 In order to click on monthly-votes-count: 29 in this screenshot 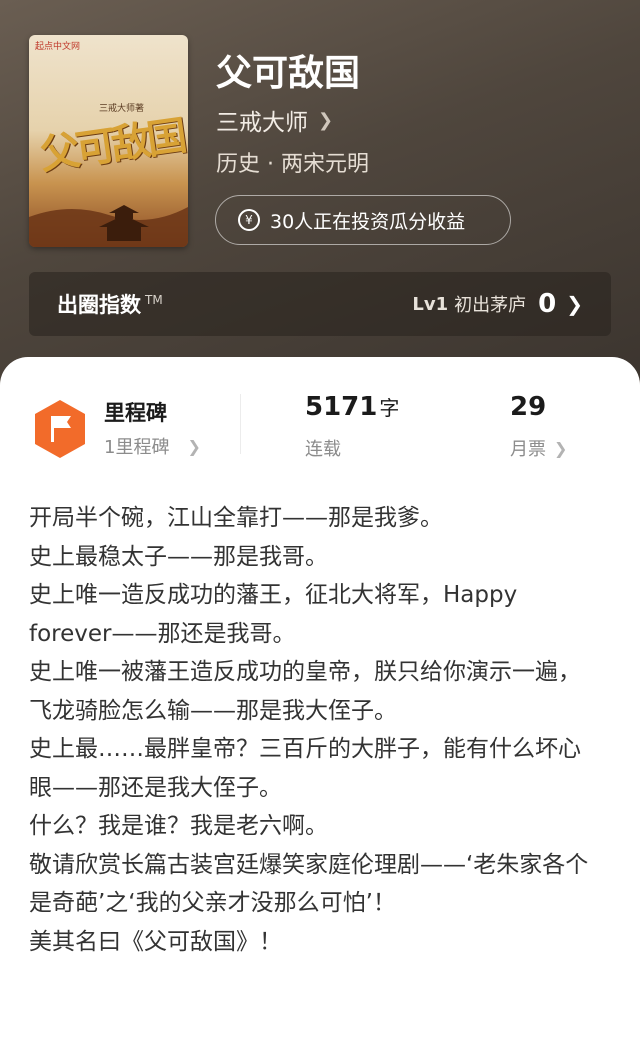, I will do `click(528, 407)`.